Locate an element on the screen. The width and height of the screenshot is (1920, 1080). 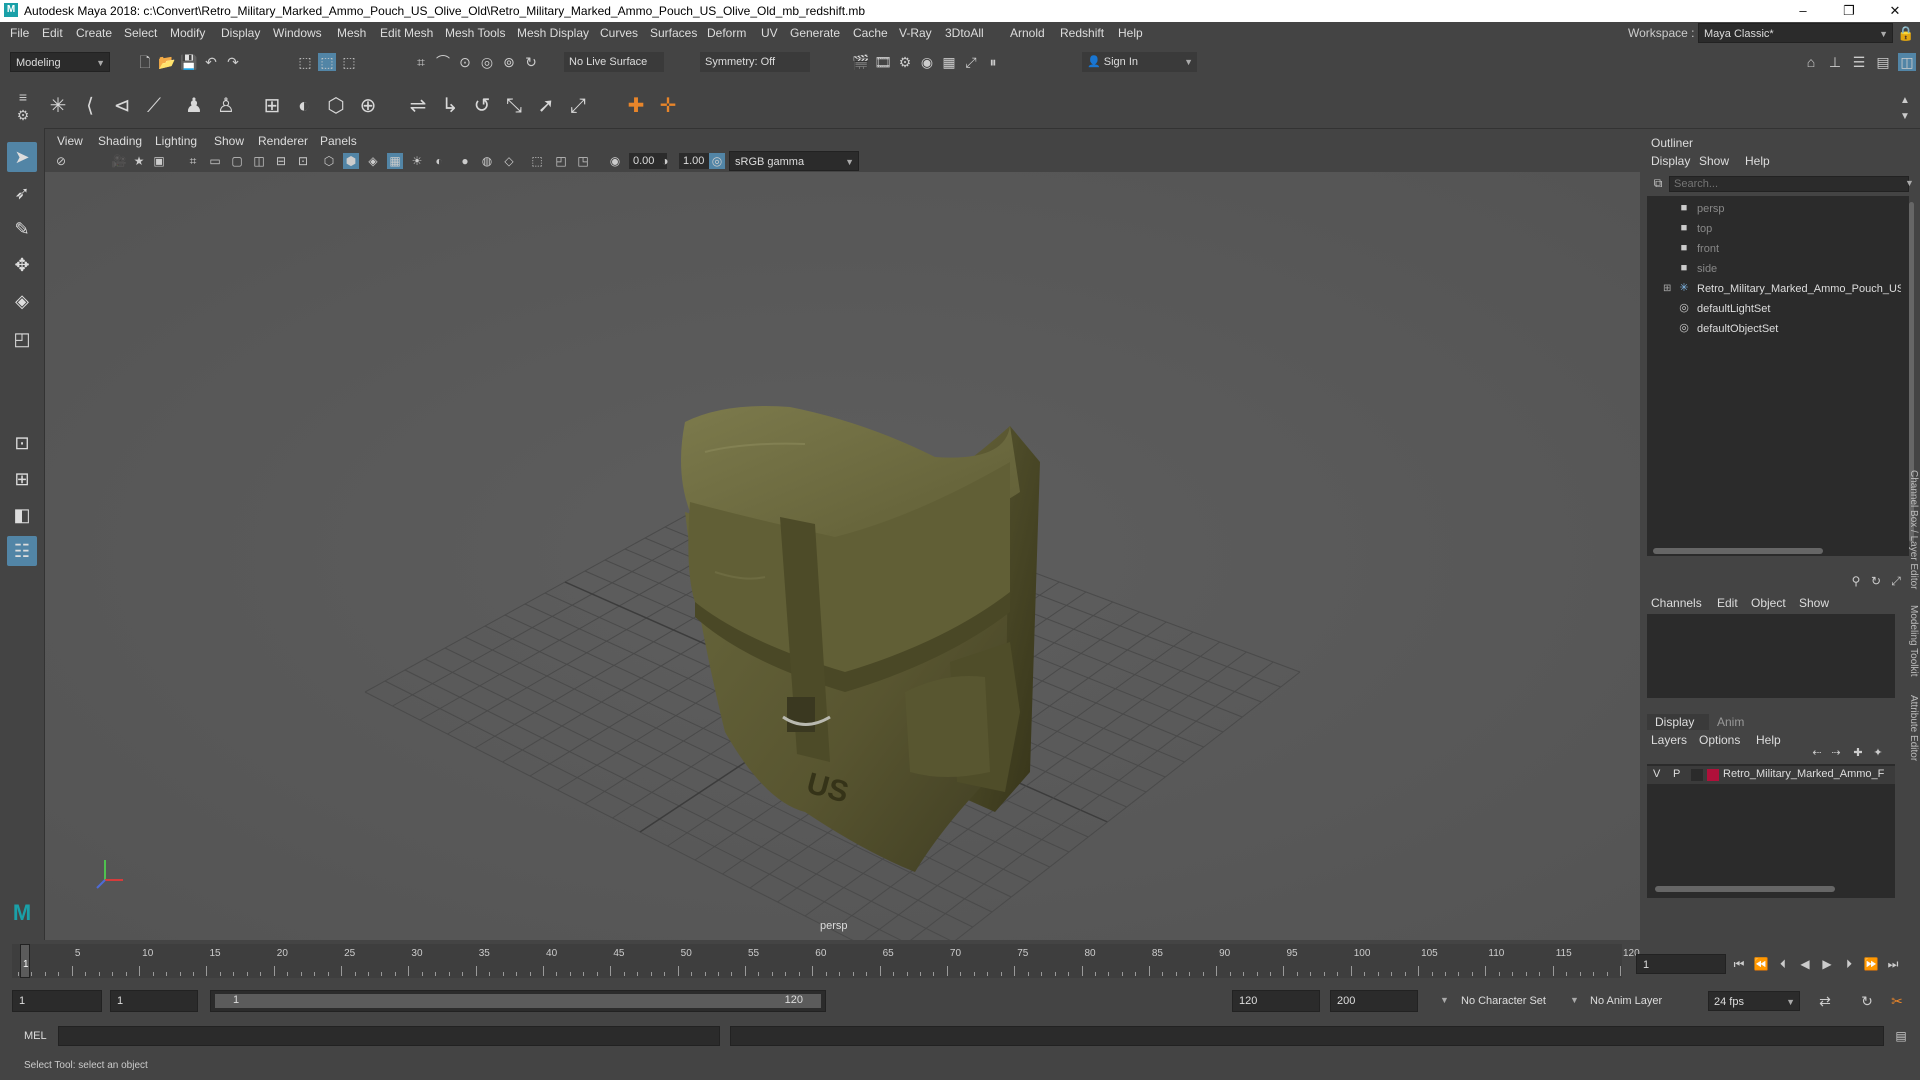
safe-action-icon: ⊡ is located at coordinates (303, 161).